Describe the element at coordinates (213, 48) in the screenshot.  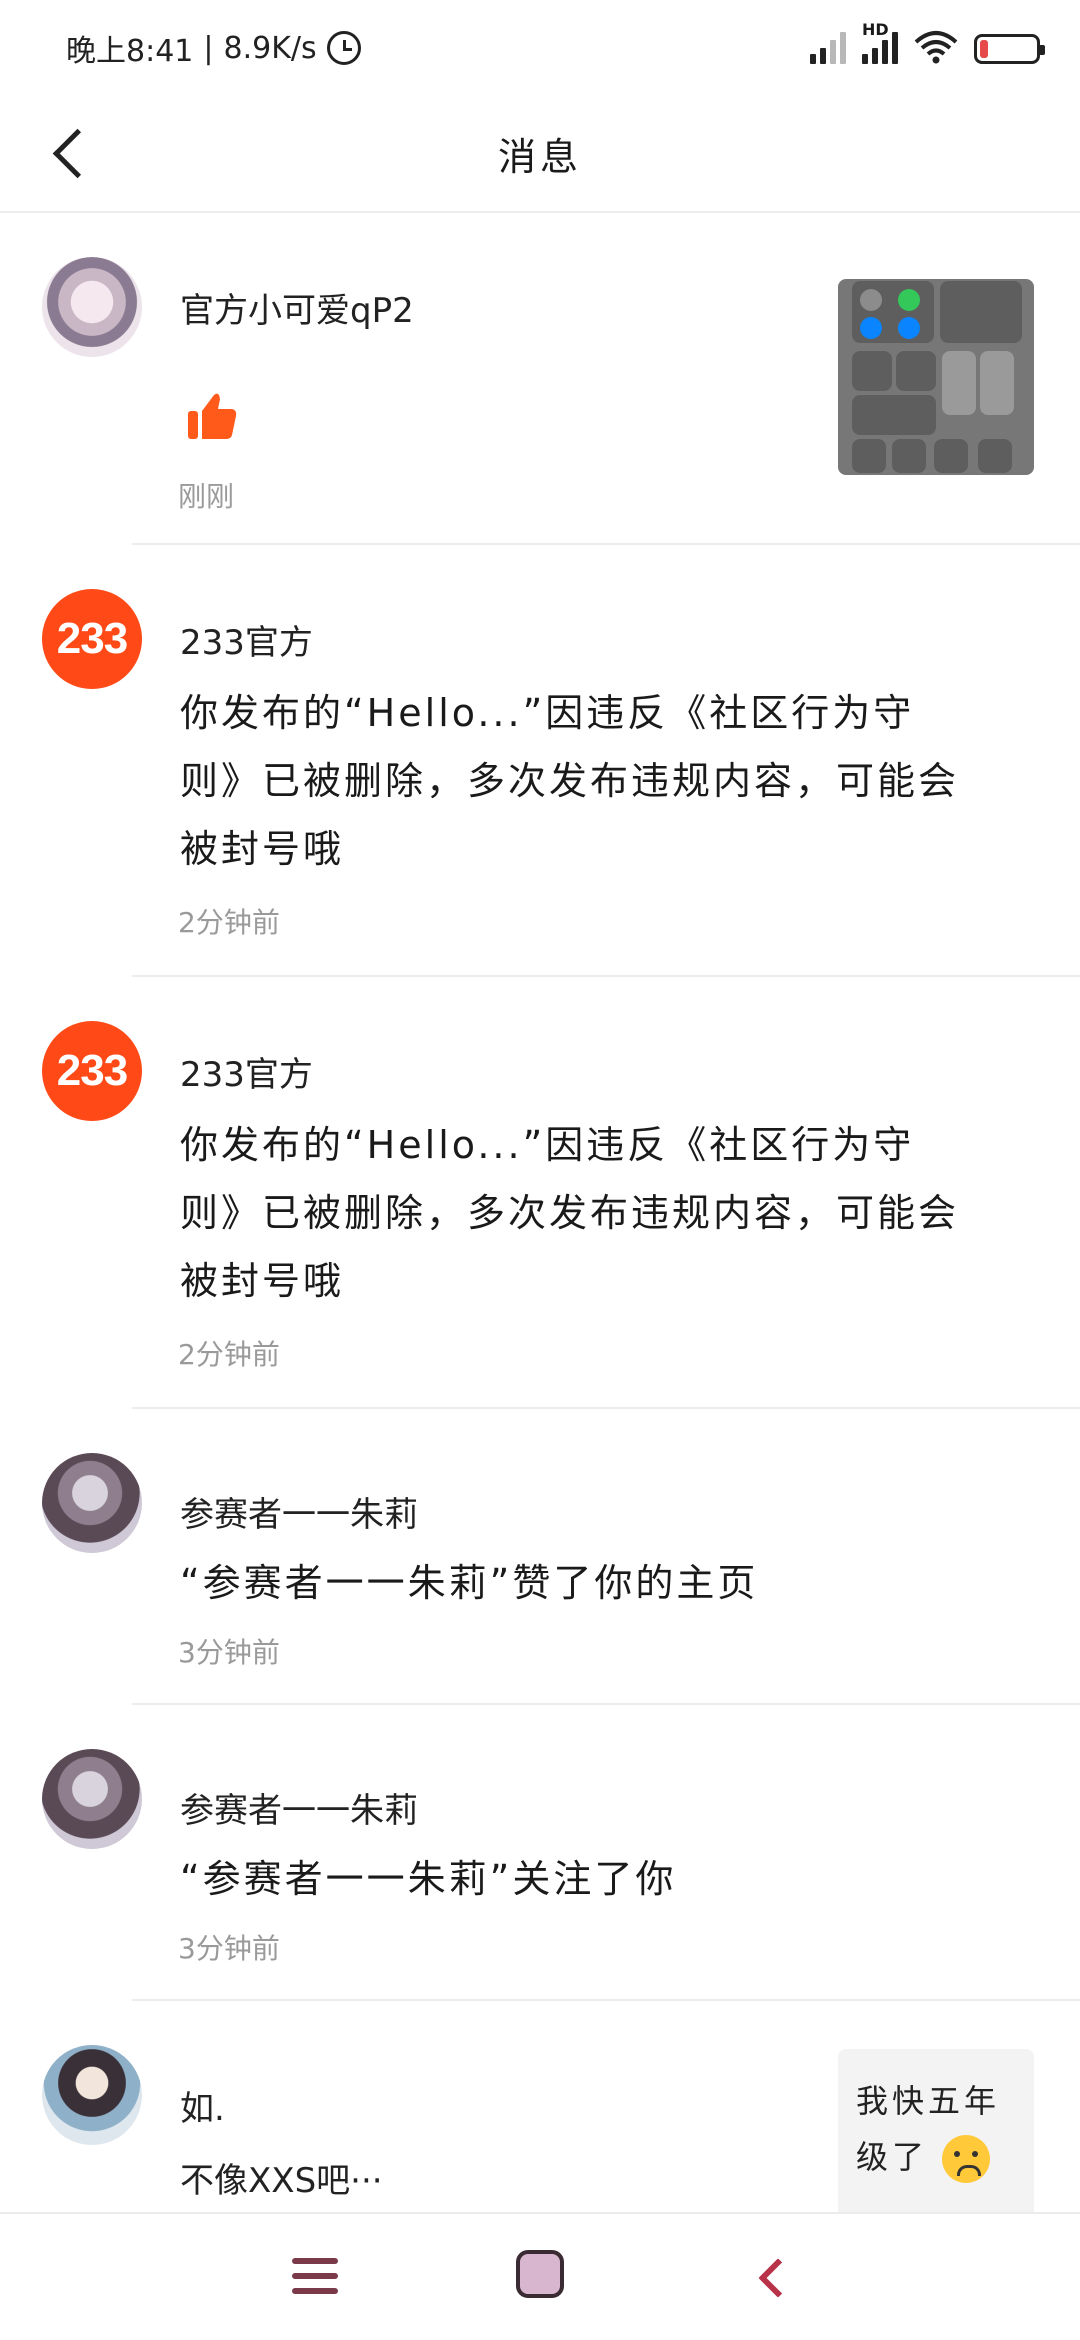
I see `status-left: 晚上8:41 | 8.9K/s` at that location.